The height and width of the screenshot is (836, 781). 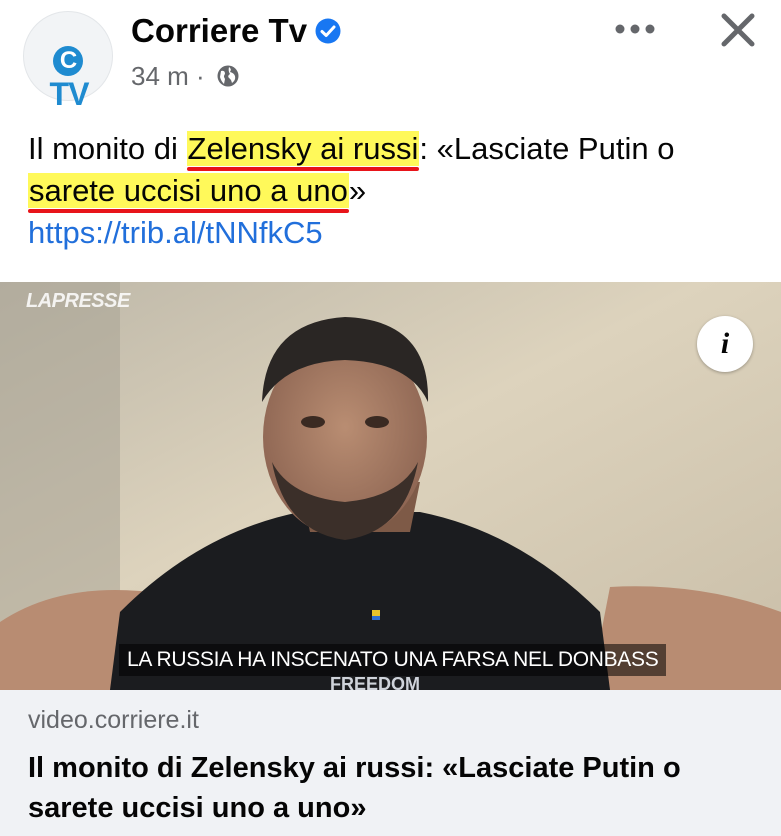 What do you see at coordinates (228, 76) in the screenshot?
I see `globe-icon` at bounding box center [228, 76].